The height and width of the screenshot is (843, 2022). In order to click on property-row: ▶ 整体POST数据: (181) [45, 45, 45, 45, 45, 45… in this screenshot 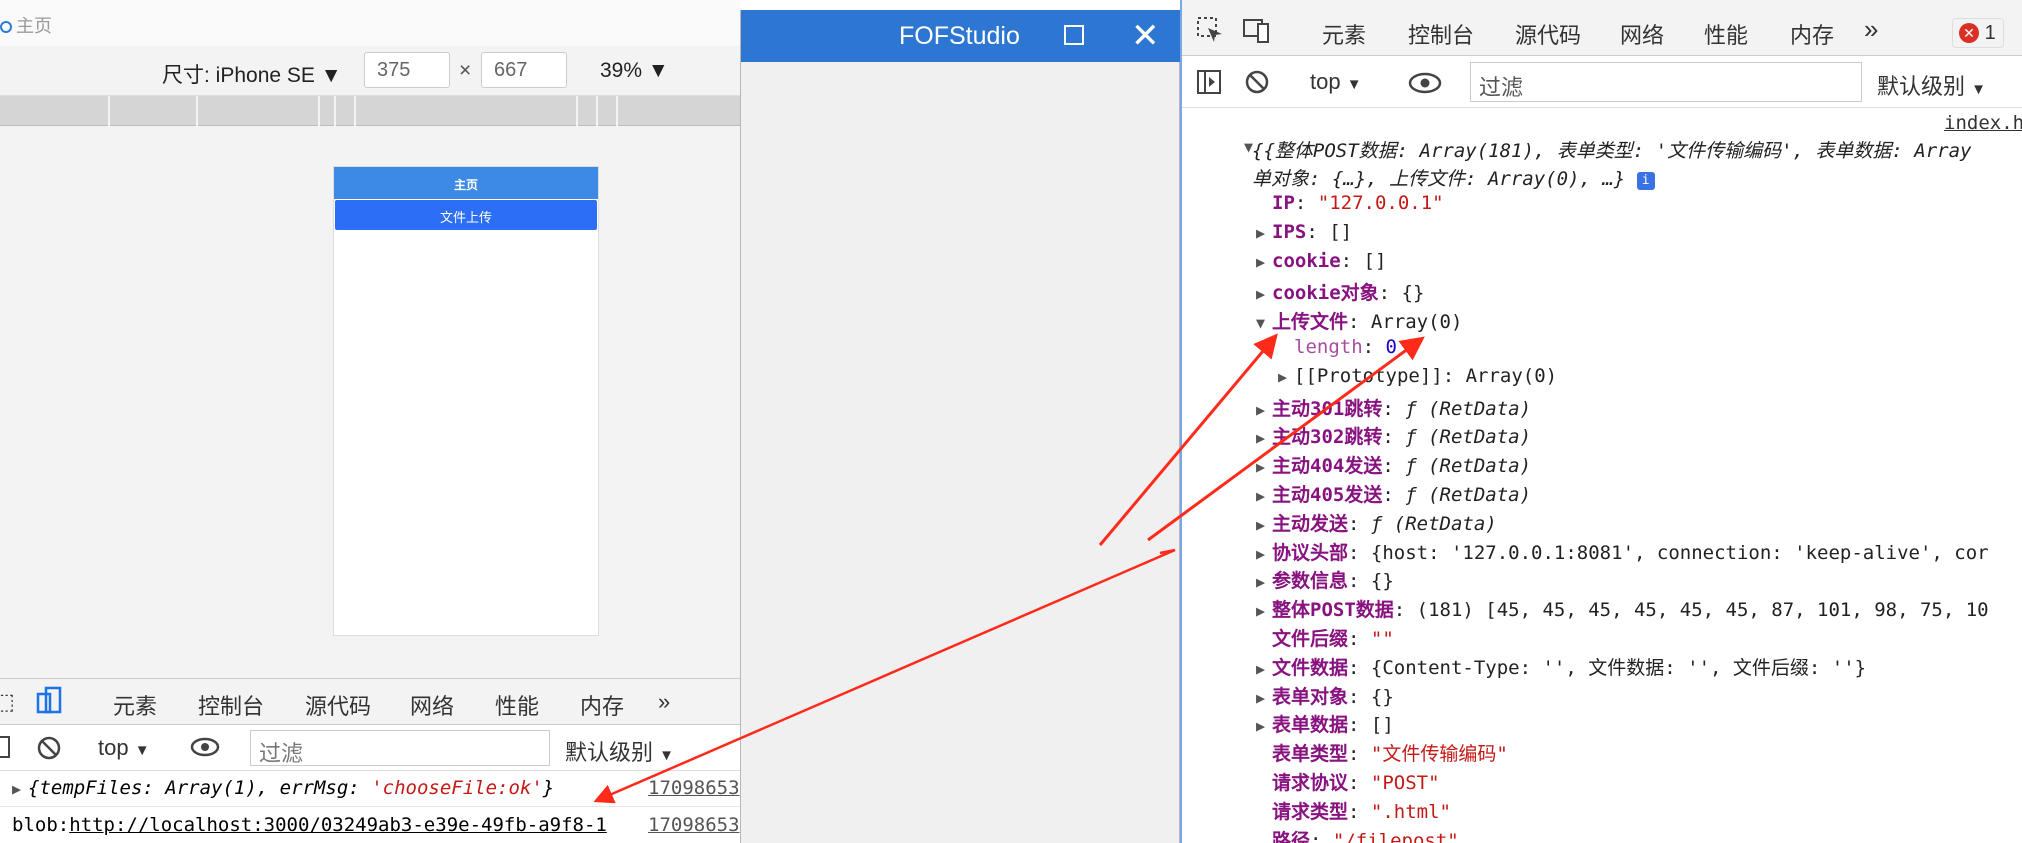, I will do `click(1622, 608)`.